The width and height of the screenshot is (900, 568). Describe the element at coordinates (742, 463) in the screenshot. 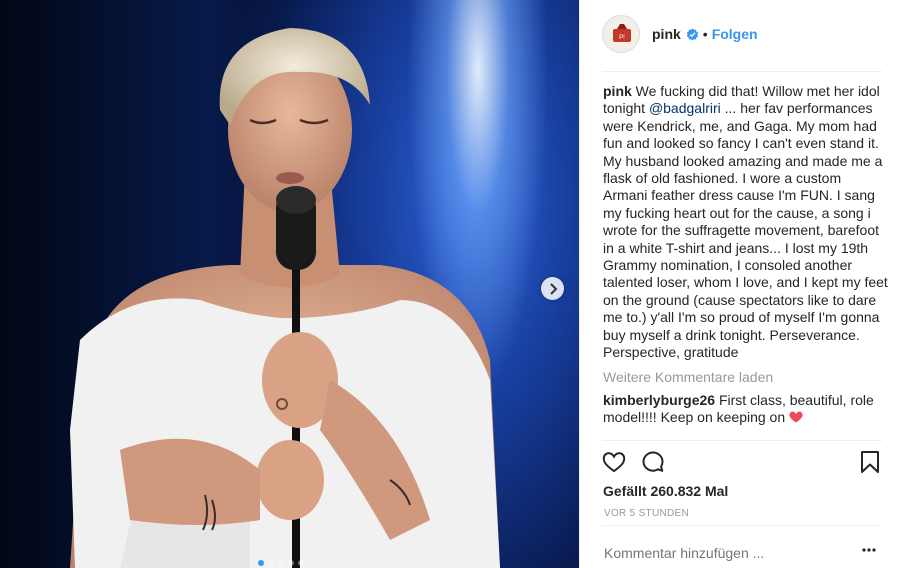

I see `action-bar` at that location.